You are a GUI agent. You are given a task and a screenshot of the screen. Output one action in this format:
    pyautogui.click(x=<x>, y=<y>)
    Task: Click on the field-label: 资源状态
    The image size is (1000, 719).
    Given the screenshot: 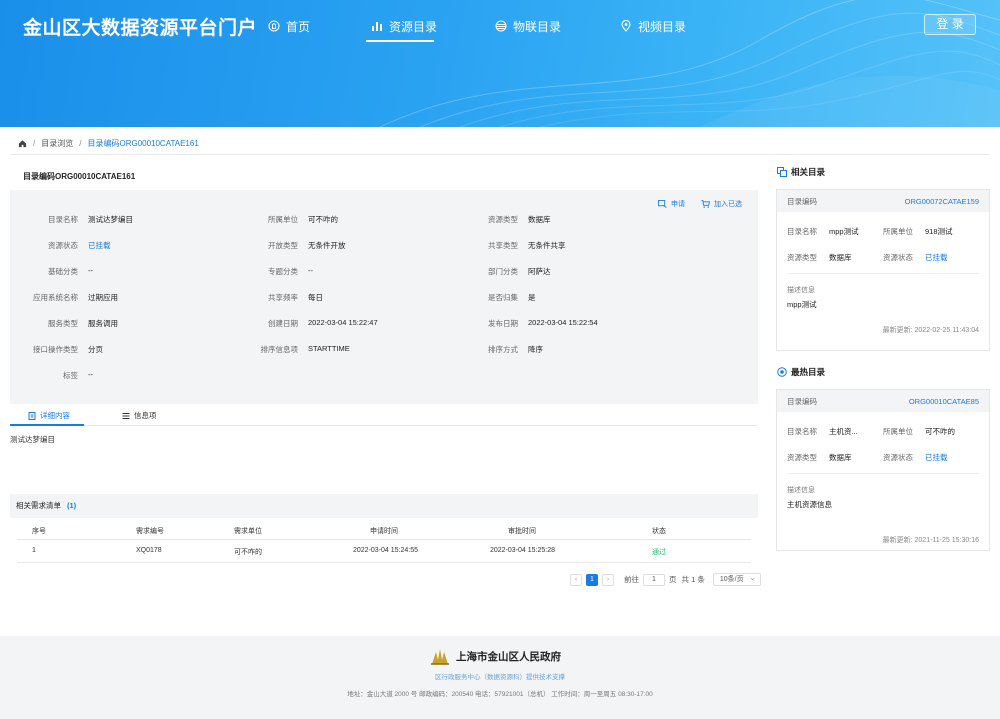 What is the action you would take?
    pyautogui.click(x=63, y=245)
    